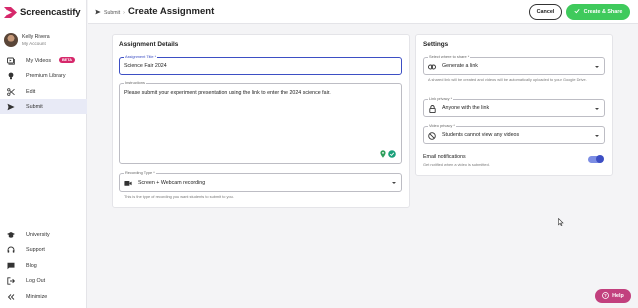  Describe the element at coordinates (11, 297) in the screenshot. I see `collapse-icon` at that location.